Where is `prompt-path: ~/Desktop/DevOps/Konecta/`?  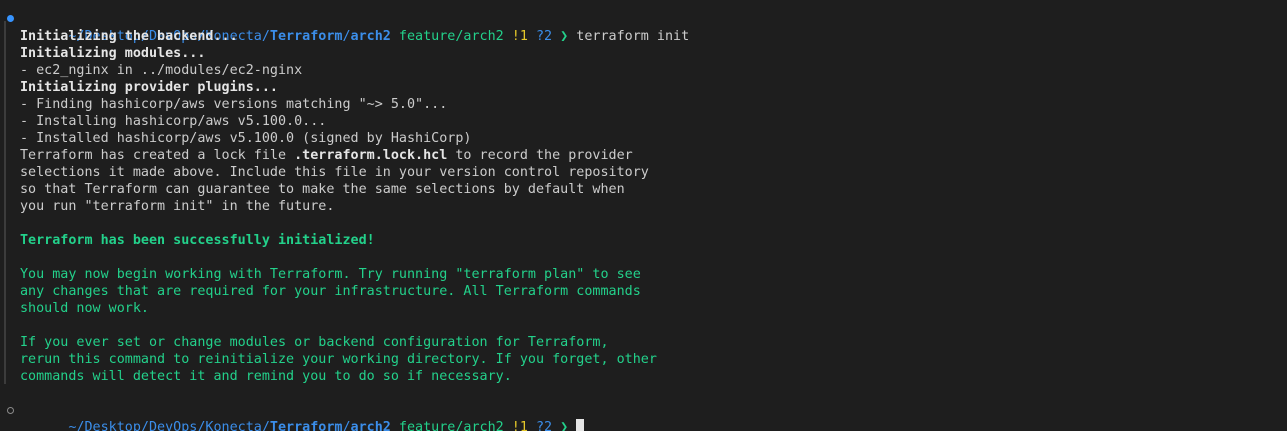
prompt-path: ~/Desktop/DevOps/Konecta/ is located at coordinates (169, 425).